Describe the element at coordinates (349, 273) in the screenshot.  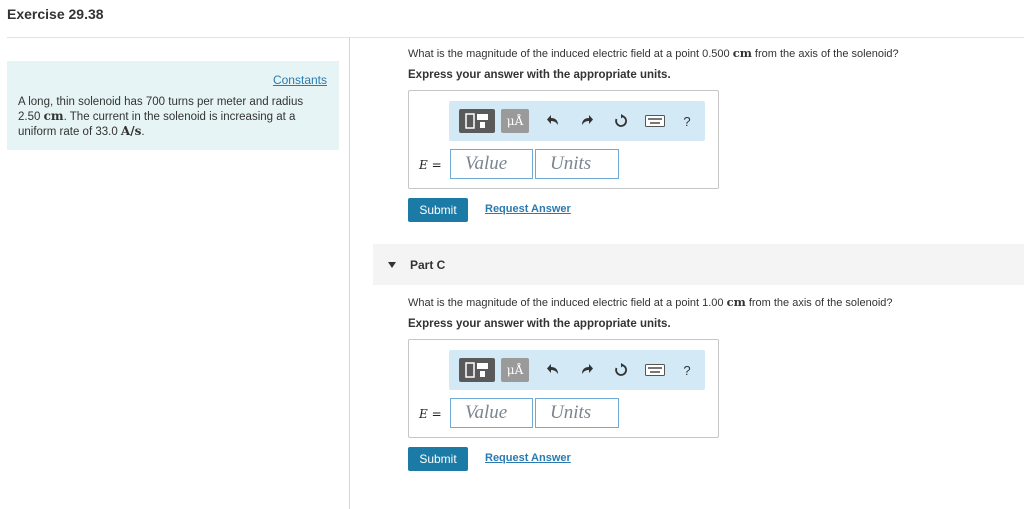
I see `column-divider` at that location.